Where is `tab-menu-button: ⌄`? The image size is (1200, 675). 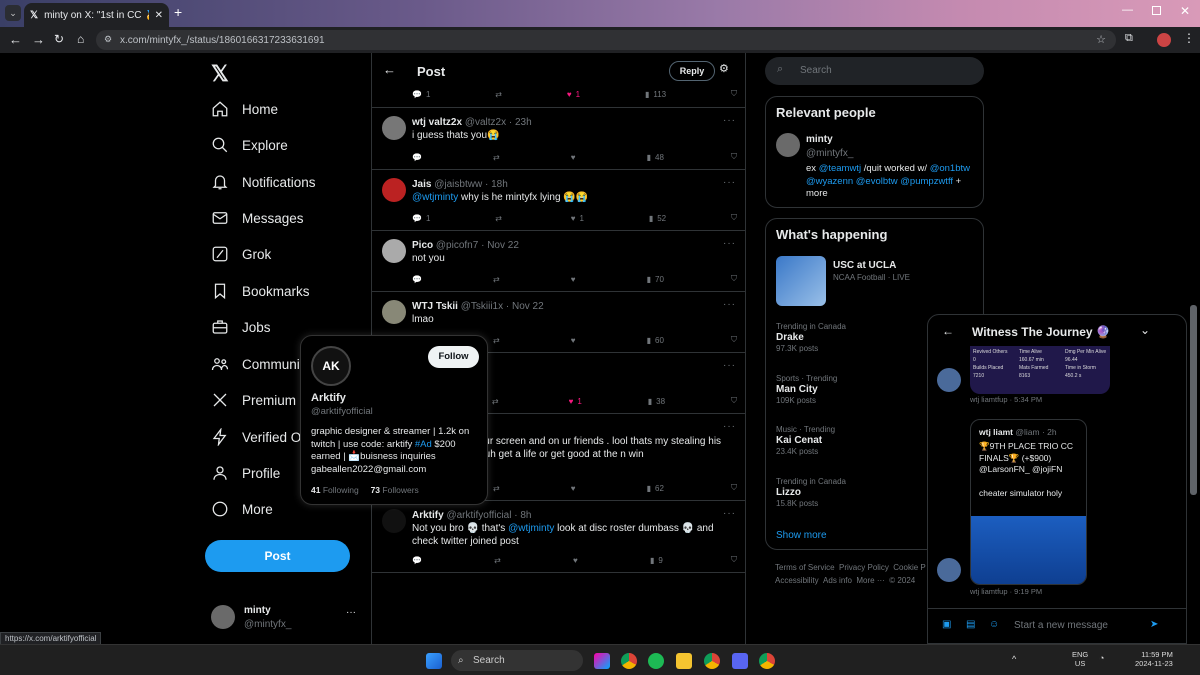 tab-menu-button: ⌄ is located at coordinates (13, 13).